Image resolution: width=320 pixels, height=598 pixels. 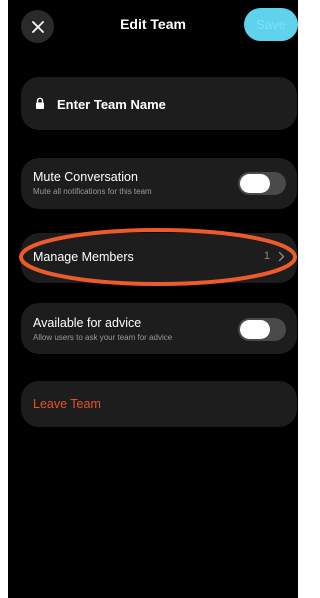 What do you see at coordinates (92, 191) in the screenshot?
I see `mute-conversation-subtitle: Mute all notifications for this team` at bounding box center [92, 191].